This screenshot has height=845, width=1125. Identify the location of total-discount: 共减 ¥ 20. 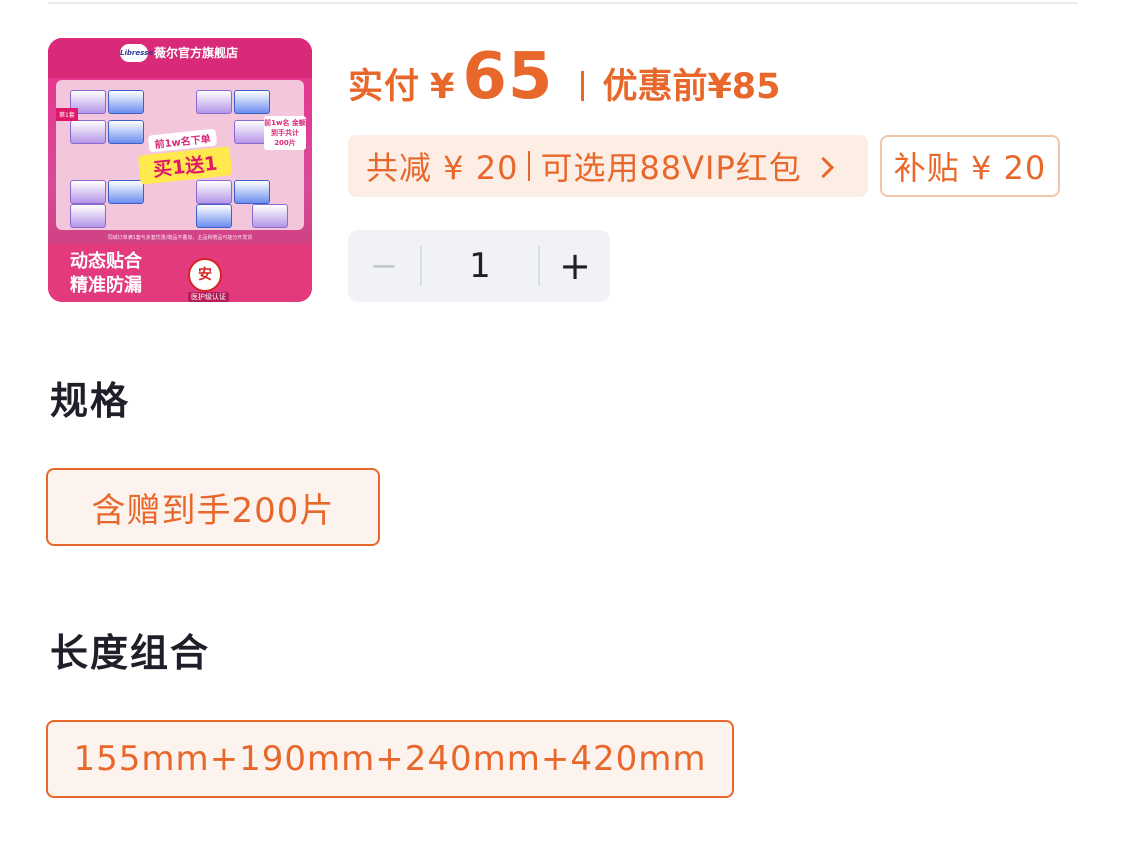
(442, 168).